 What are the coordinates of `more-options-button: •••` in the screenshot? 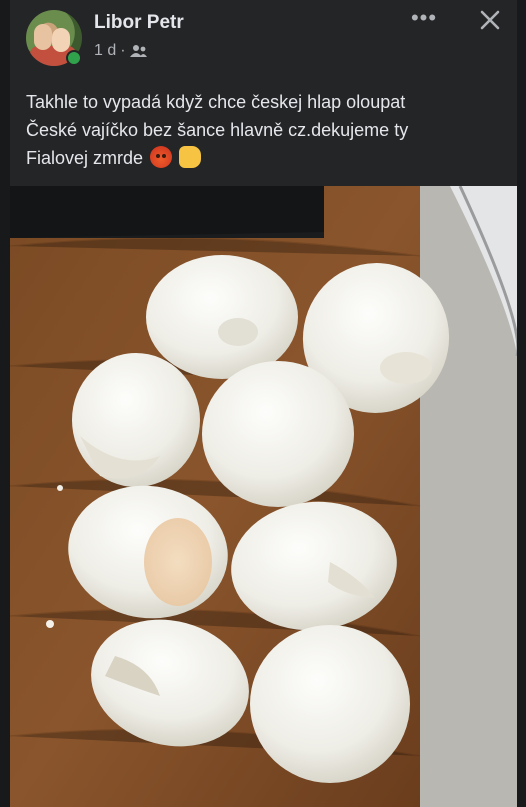 It's located at (424, 19).